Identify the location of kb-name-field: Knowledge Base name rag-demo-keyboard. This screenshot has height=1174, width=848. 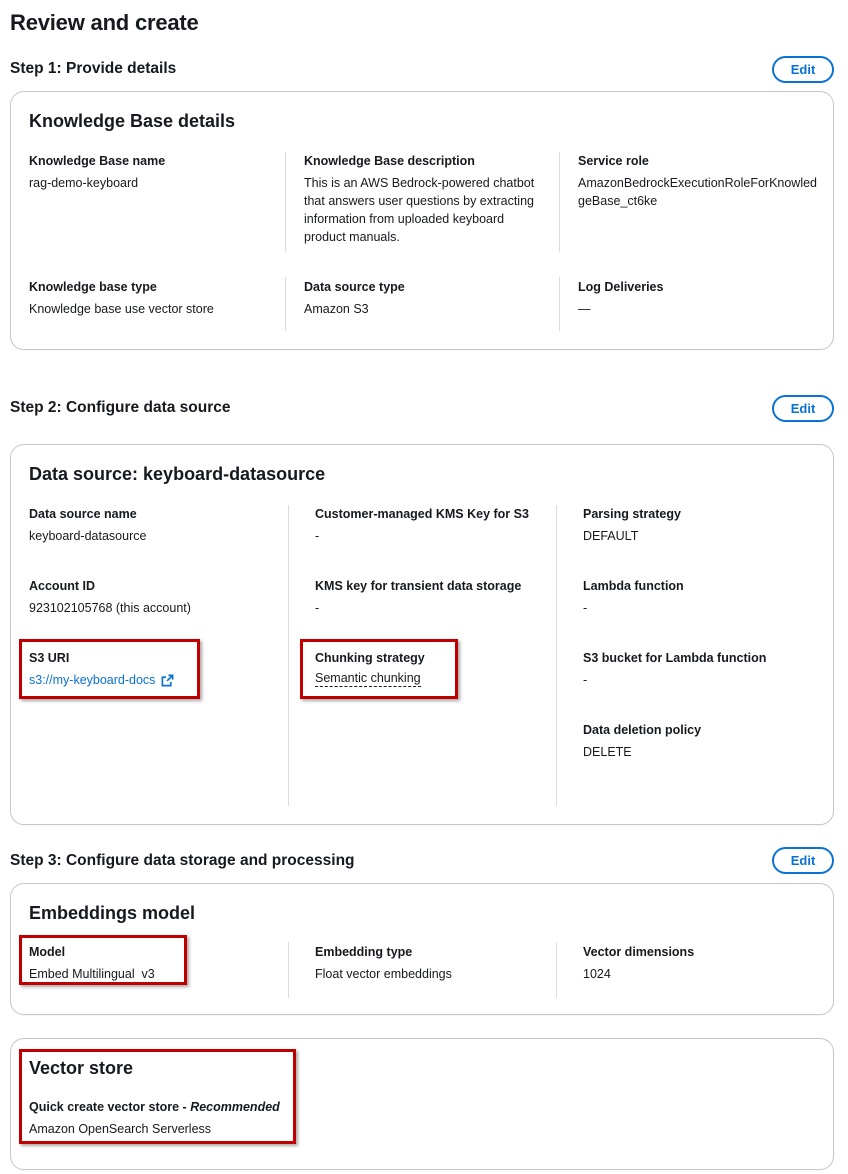
(149, 172).